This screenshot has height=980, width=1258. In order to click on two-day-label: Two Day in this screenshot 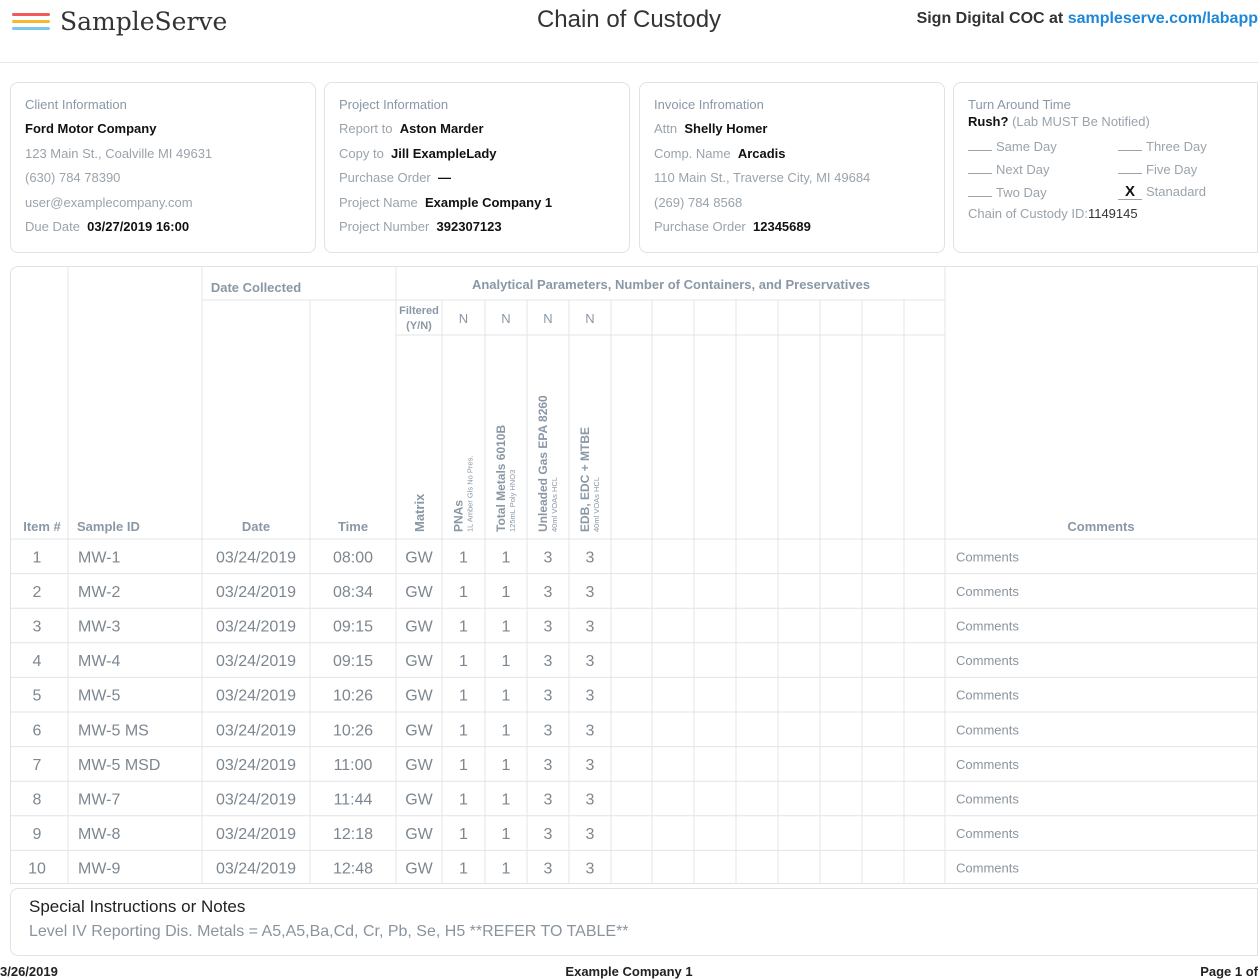, I will do `click(1021, 192)`.